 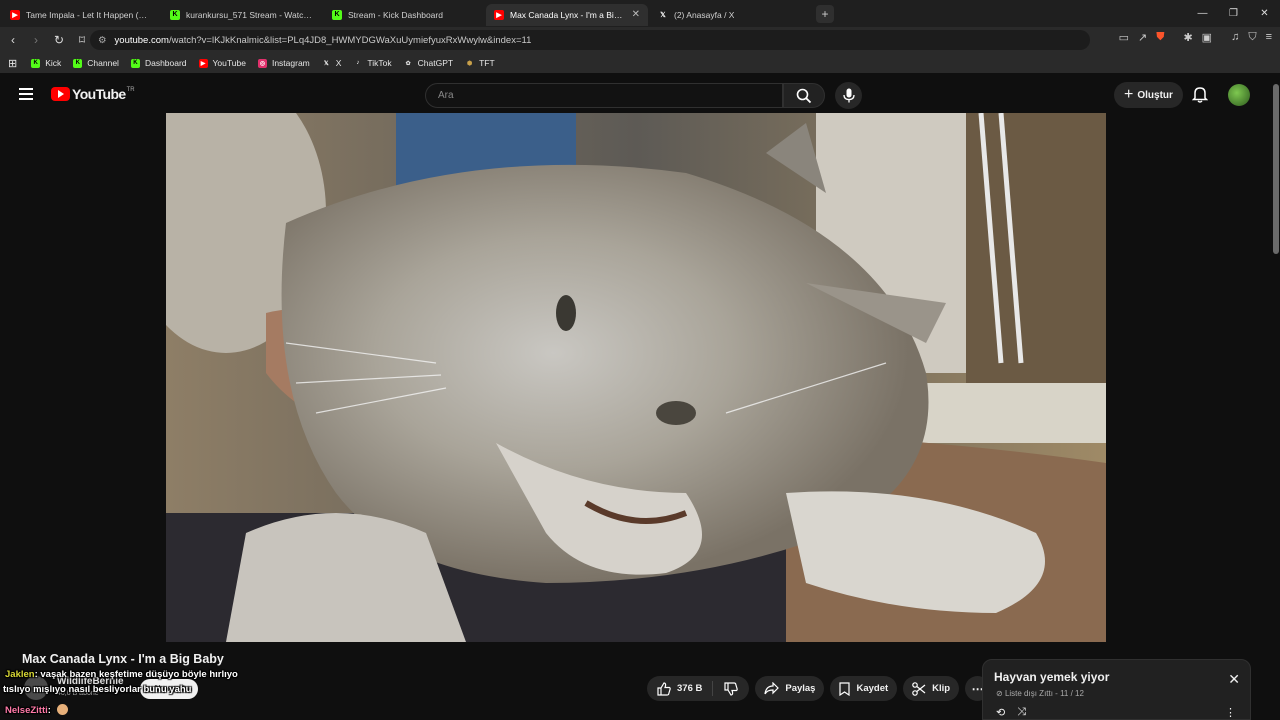 What do you see at coordinates (26, 94) in the screenshot?
I see `hamburger-menu-icon` at bounding box center [26, 94].